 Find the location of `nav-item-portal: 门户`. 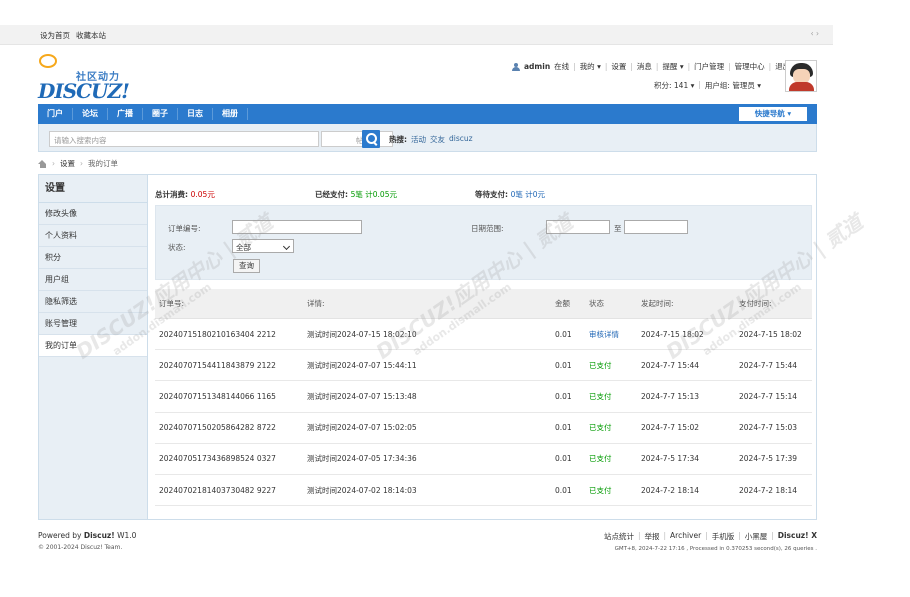

nav-item-portal: 门户 is located at coordinates (55, 114).